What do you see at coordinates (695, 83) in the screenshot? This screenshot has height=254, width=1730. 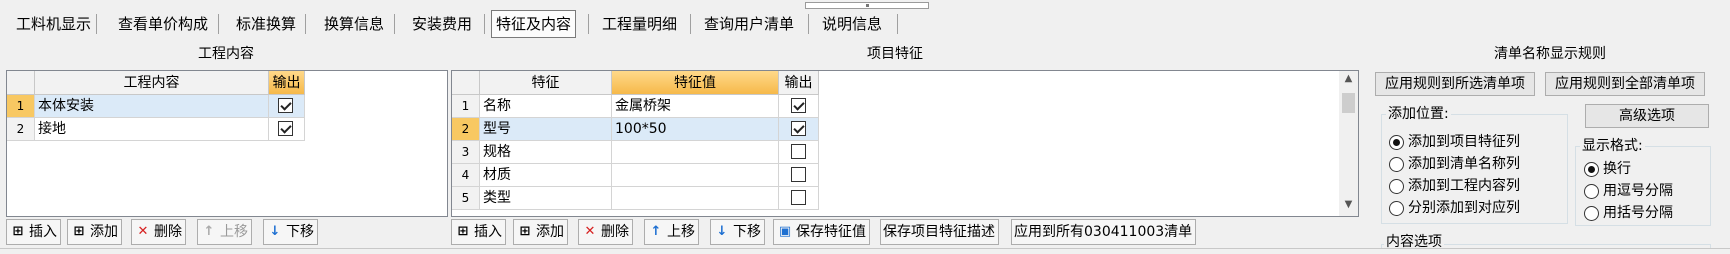 I see `col-header-feature-value: 特征值` at bounding box center [695, 83].